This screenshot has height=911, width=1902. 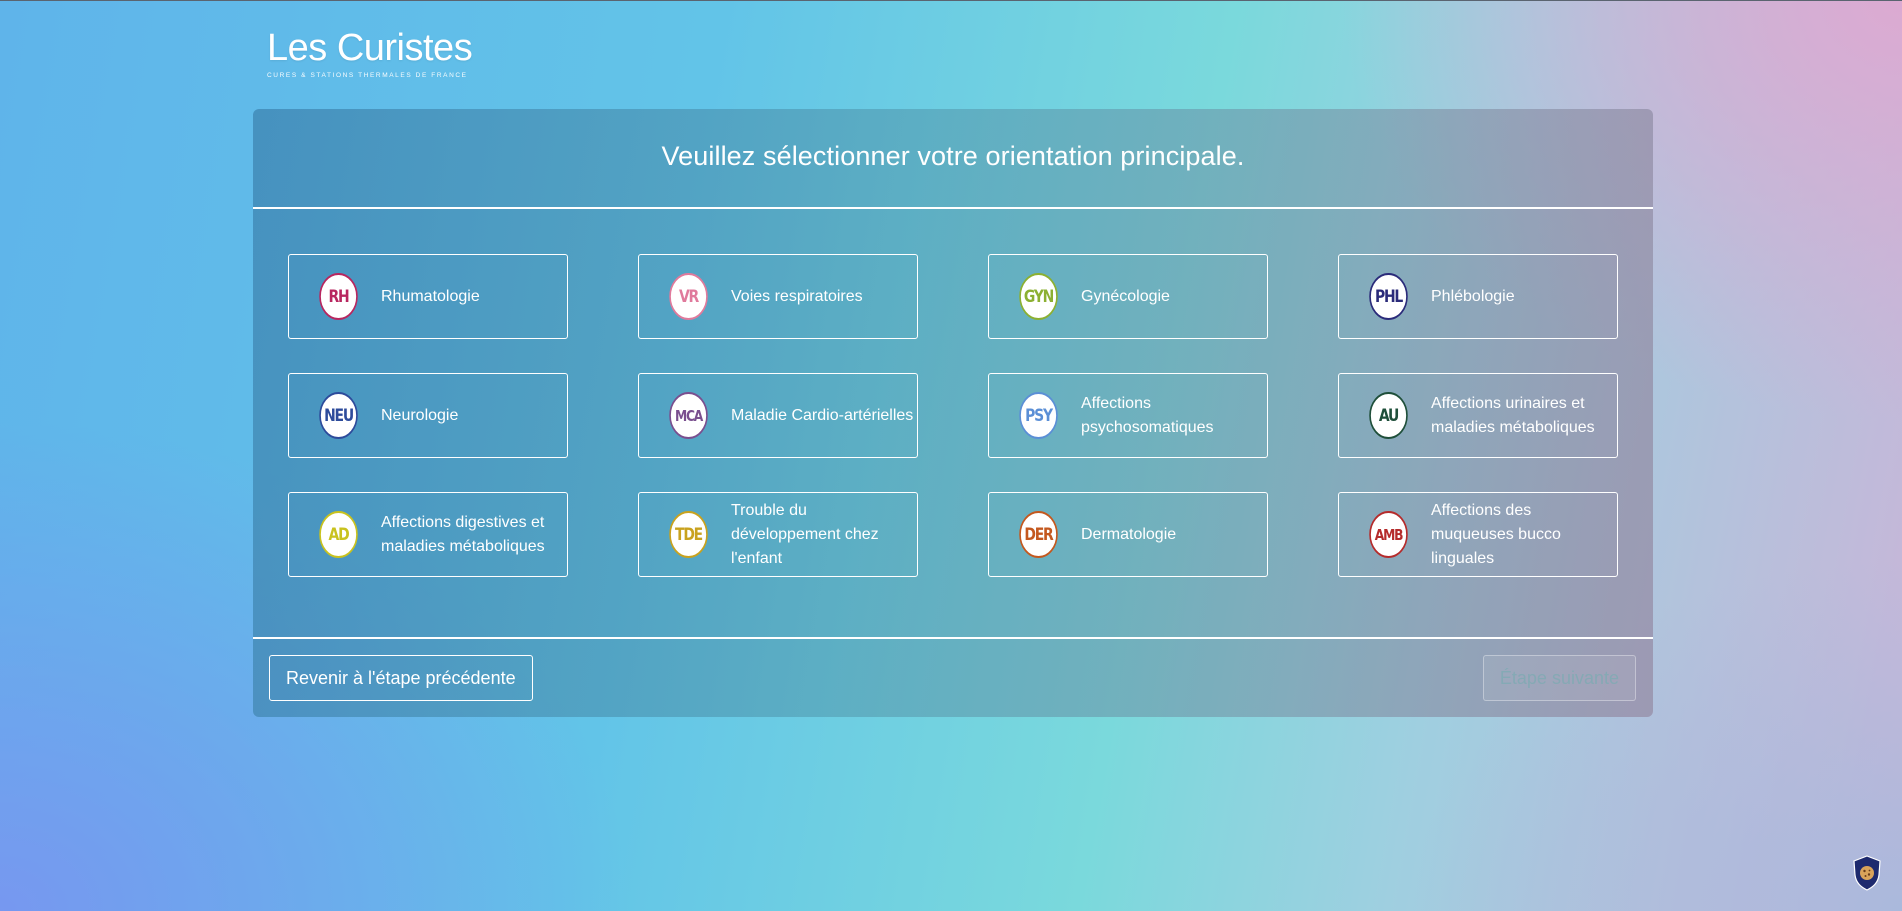 I want to click on orientation-card-mca: MCA Maladie Cardio-artérielles, so click(x=778, y=415).